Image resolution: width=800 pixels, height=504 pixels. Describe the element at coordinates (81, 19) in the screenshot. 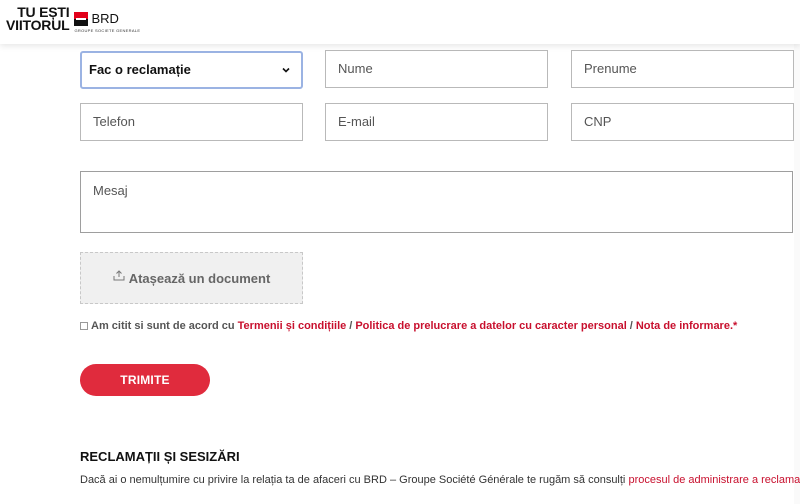

I see `brd-mark-icon` at that location.